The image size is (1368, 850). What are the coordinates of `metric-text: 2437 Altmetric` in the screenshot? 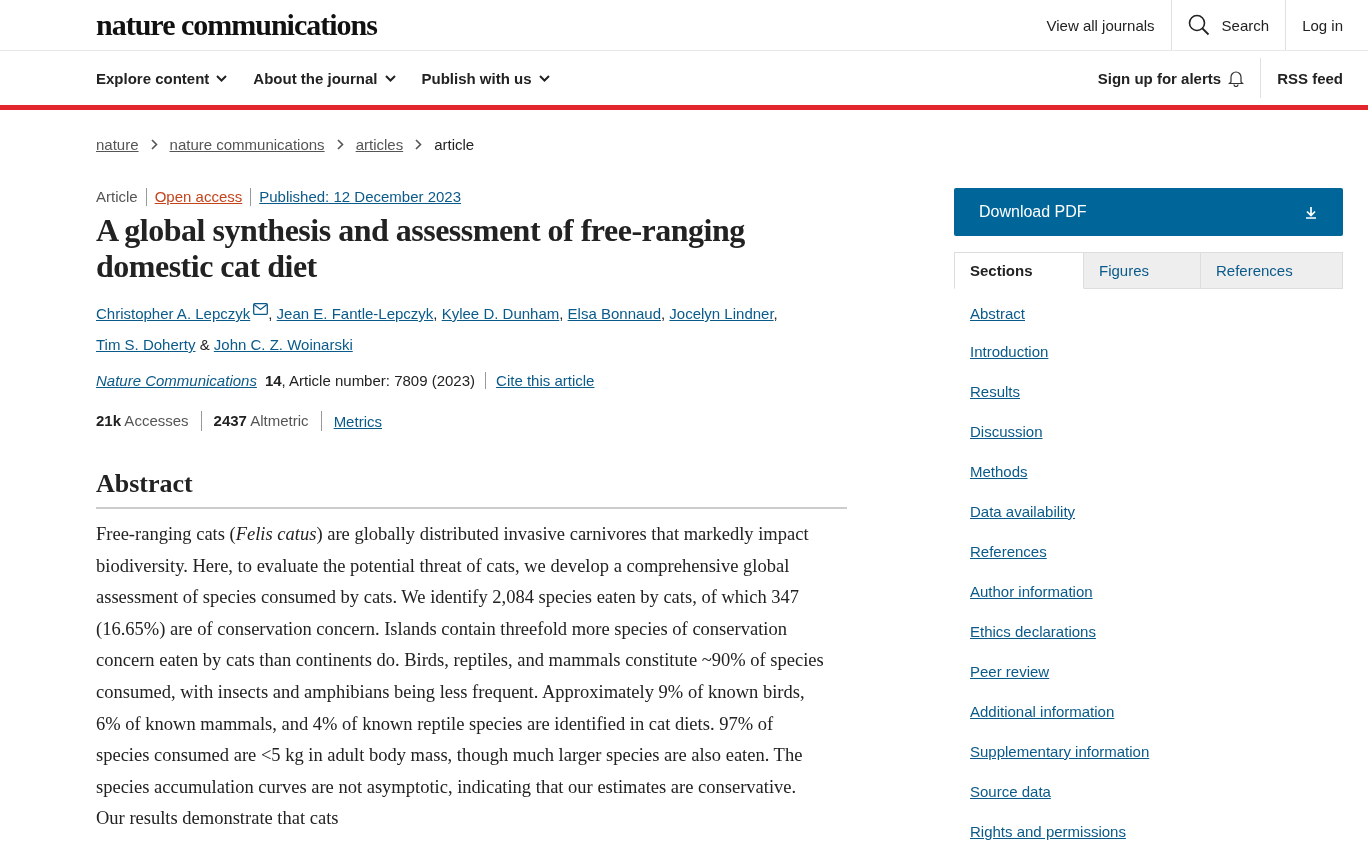 It's located at (267, 421).